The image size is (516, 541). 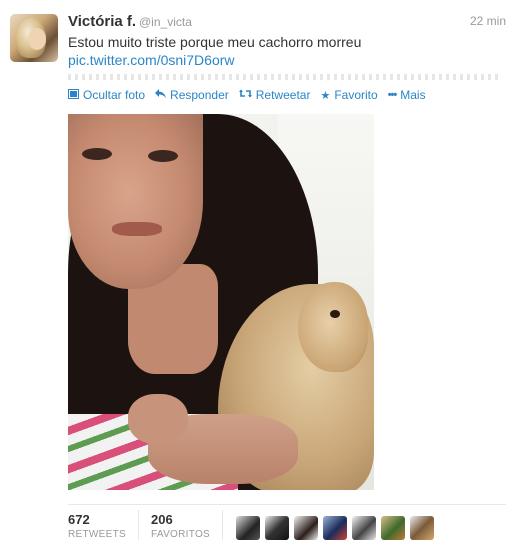 What do you see at coordinates (180, 526) in the screenshot?
I see `favorites-stat: 206 FAVORITOS` at bounding box center [180, 526].